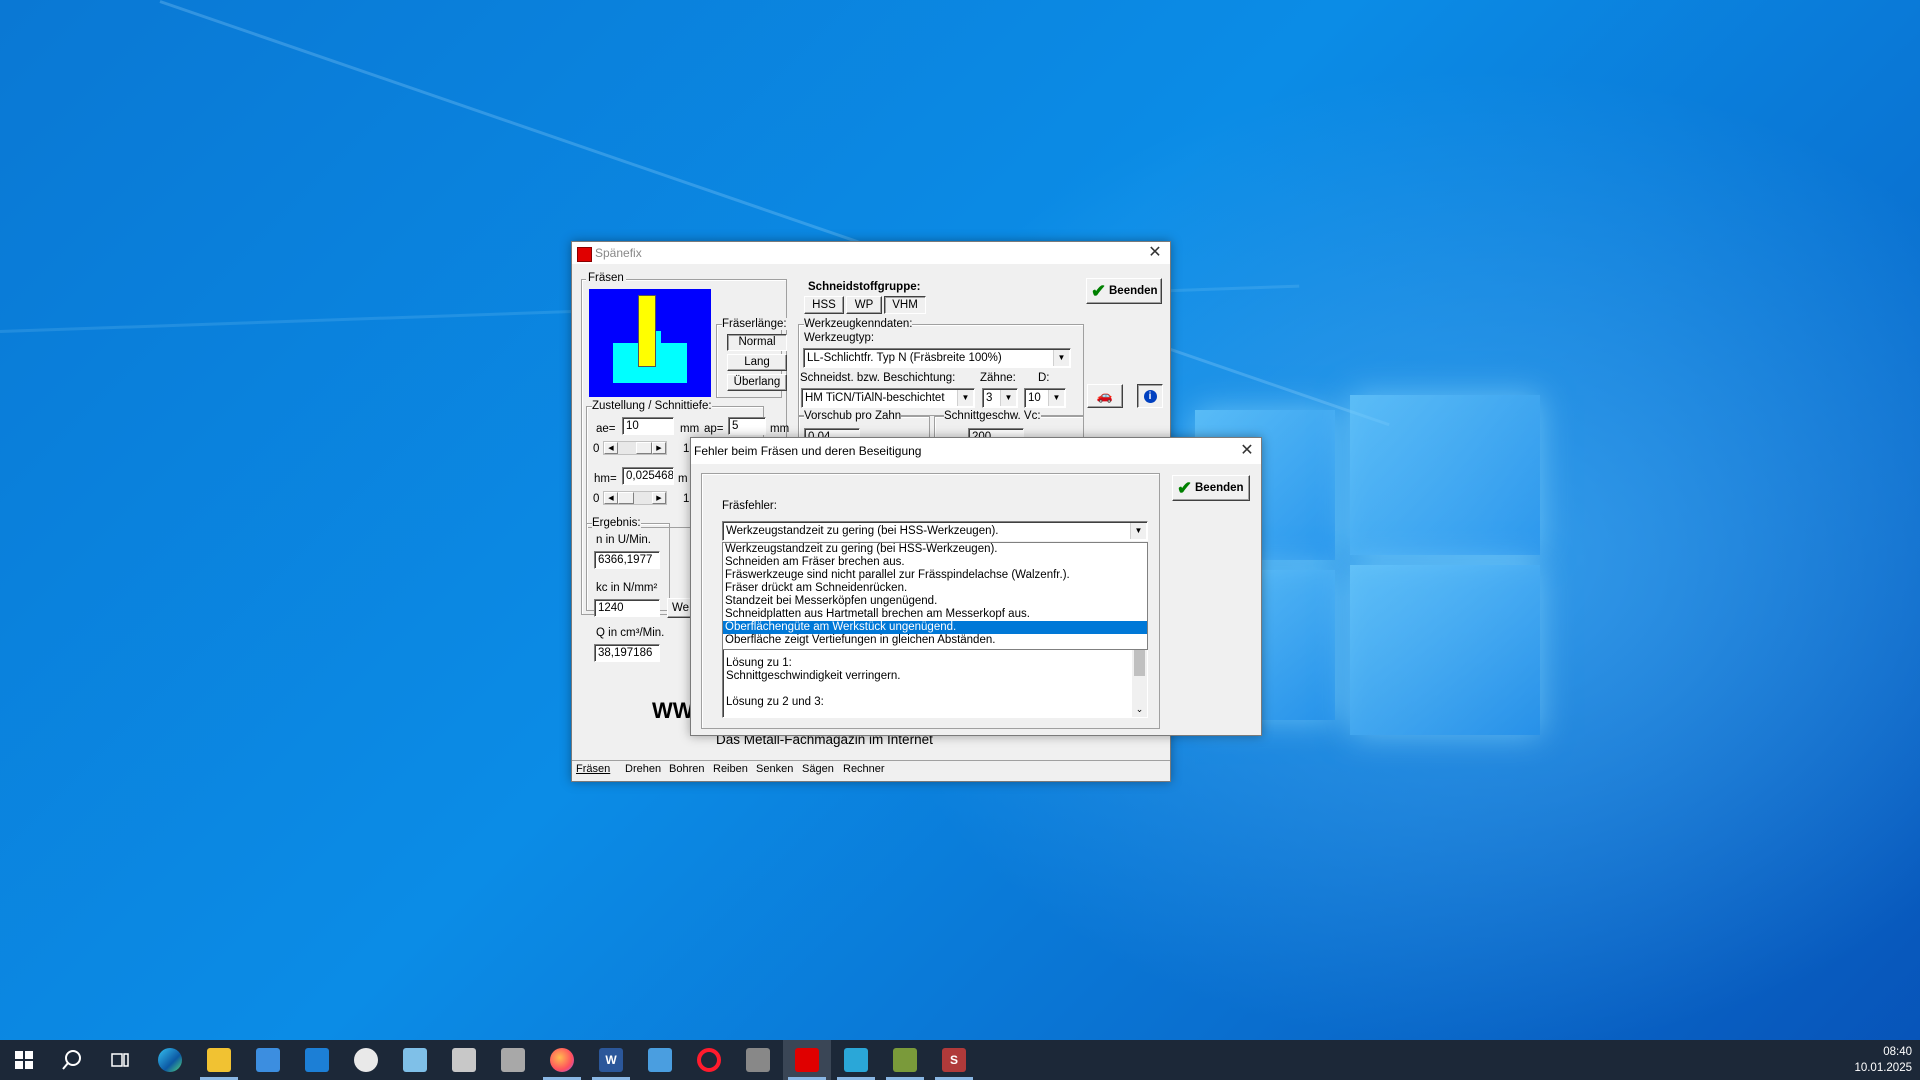 The width and height of the screenshot is (1920, 1080). What do you see at coordinates (1105, 396) in the screenshot?
I see `car-button: 🚗` at bounding box center [1105, 396].